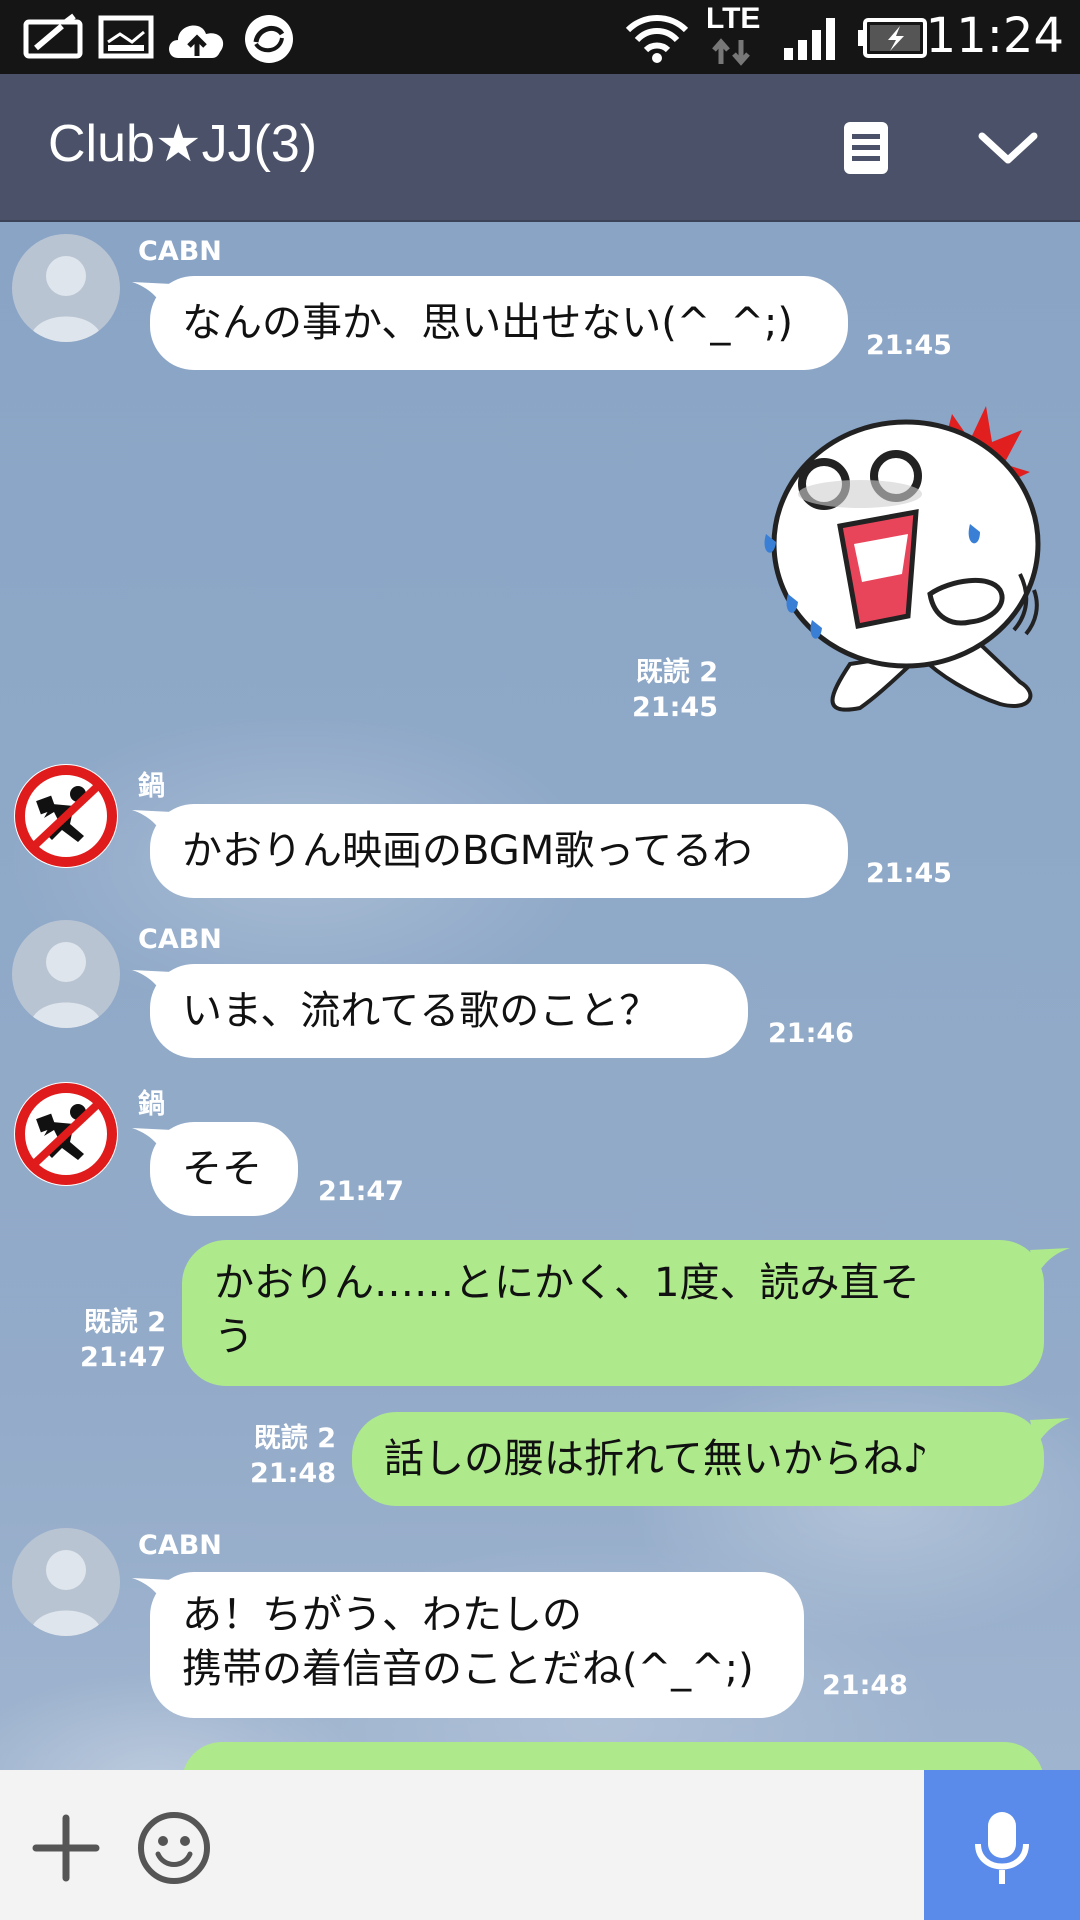 The height and width of the screenshot is (1920, 1080). Describe the element at coordinates (809, 39) in the screenshot. I see `signal-icon` at that location.